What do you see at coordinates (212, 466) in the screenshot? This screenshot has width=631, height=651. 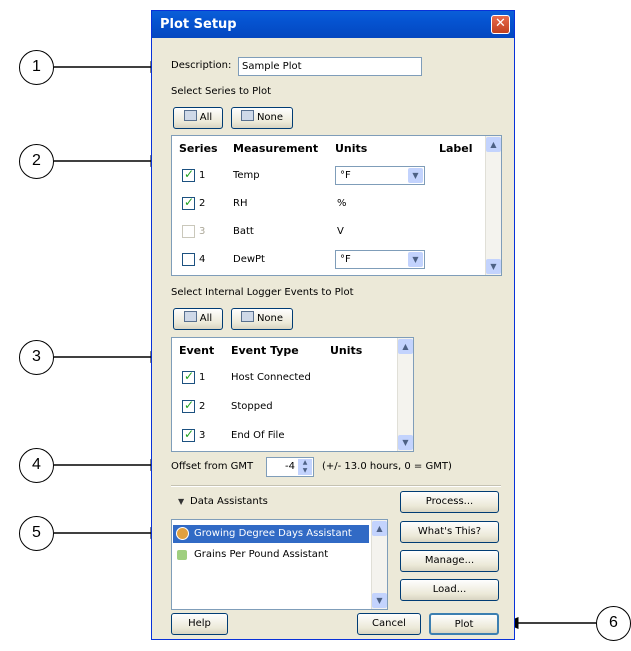 I see `offset-label: Offset from GMT` at bounding box center [212, 466].